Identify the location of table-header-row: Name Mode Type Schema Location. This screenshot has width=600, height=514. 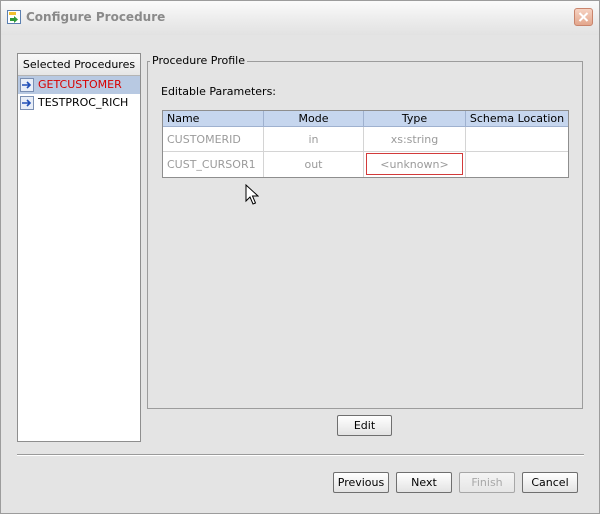
(365, 119).